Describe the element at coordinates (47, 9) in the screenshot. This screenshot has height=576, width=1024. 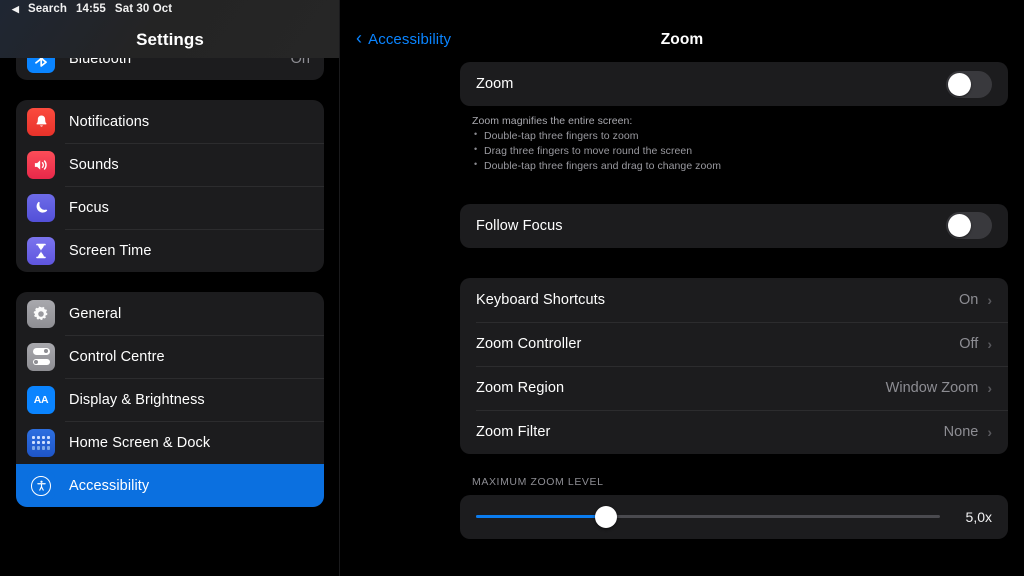
I see `status-back-label: Search` at that location.